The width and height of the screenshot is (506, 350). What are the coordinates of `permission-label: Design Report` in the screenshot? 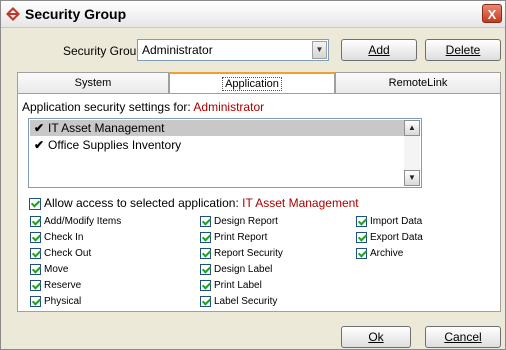 It's located at (246, 221).